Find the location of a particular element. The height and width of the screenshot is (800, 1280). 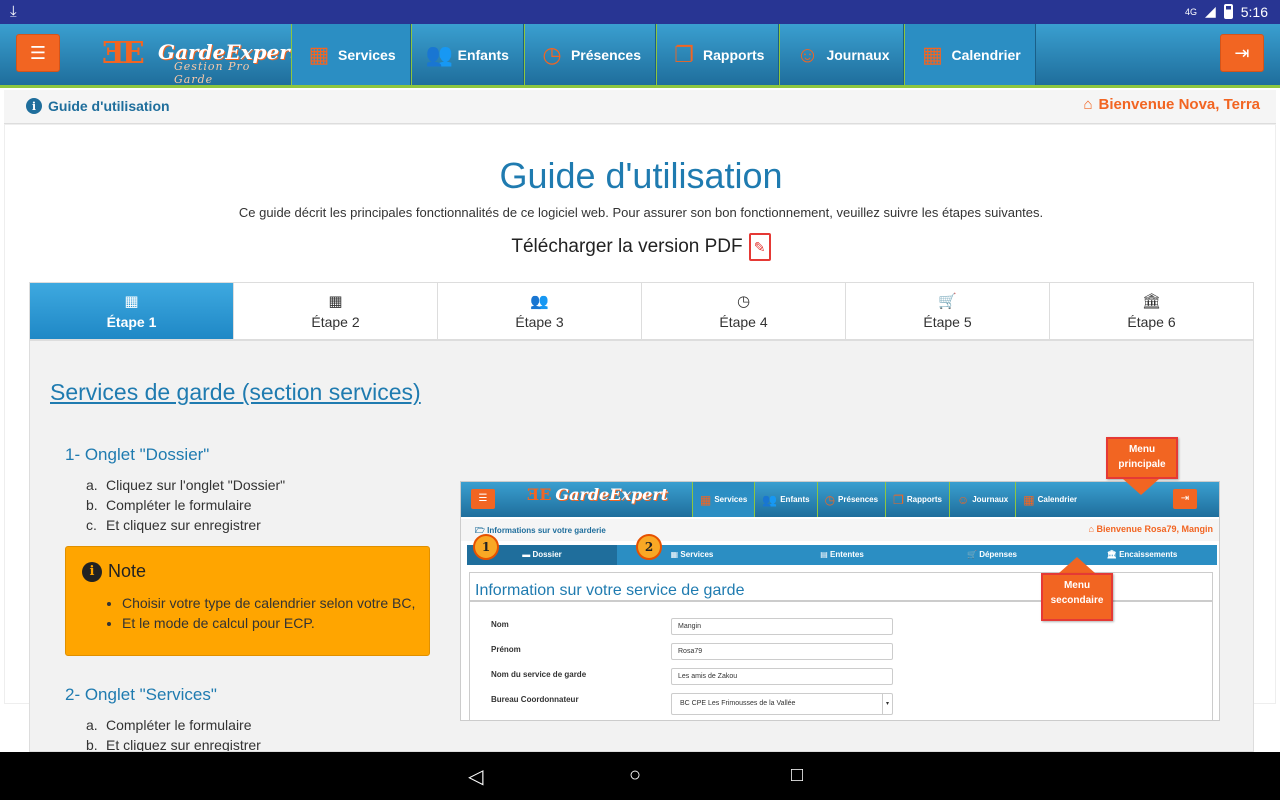

list-item: a. Compléter le formulaire is located at coordinates (169, 725).